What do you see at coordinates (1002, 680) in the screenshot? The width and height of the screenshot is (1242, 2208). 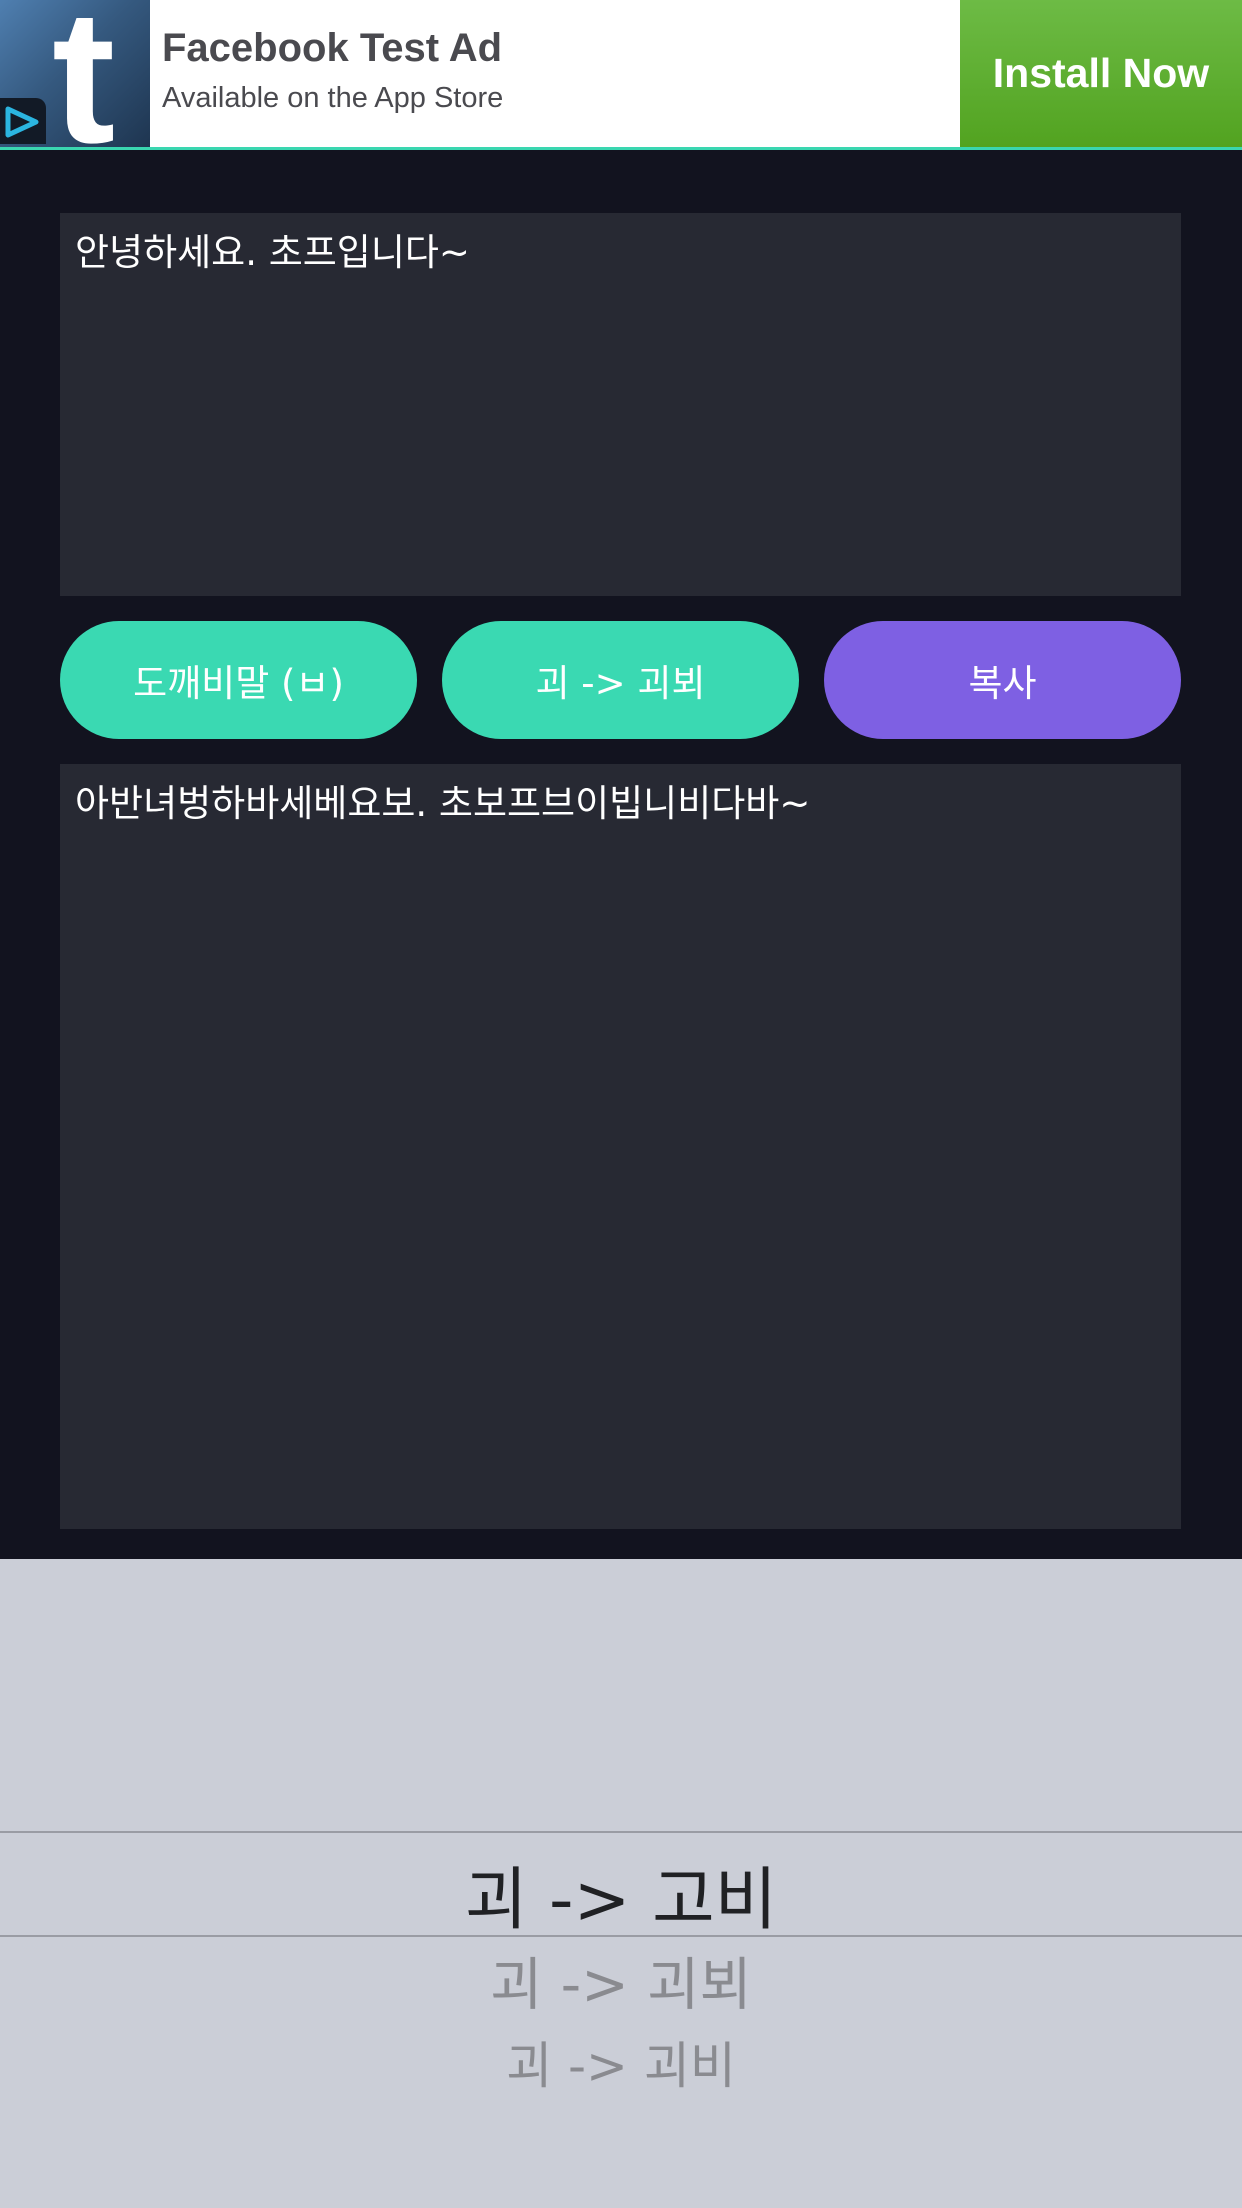 I see `copy-button: 복사` at bounding box center [1002, 680].